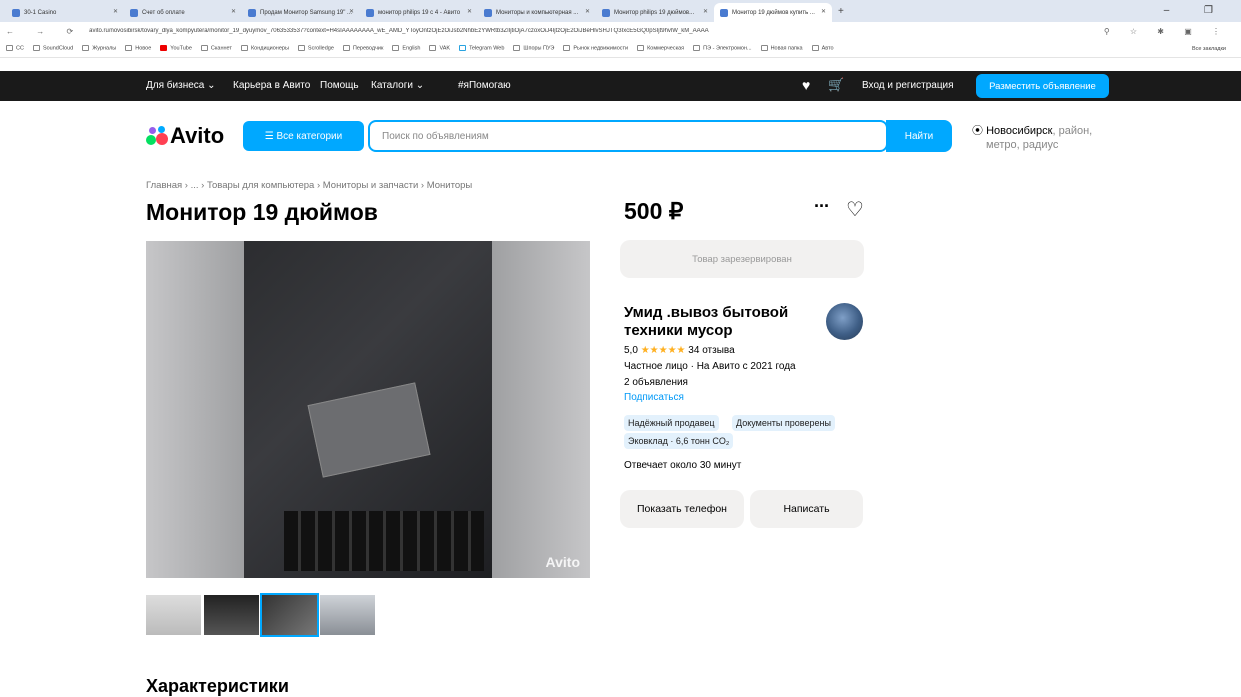 This screenshot has width=1241, height=697. Describe the element at coordinates (537, 12) in the screenshot. I see `browser-tab: Мониторы и компьютерная ... ✕` at that location.